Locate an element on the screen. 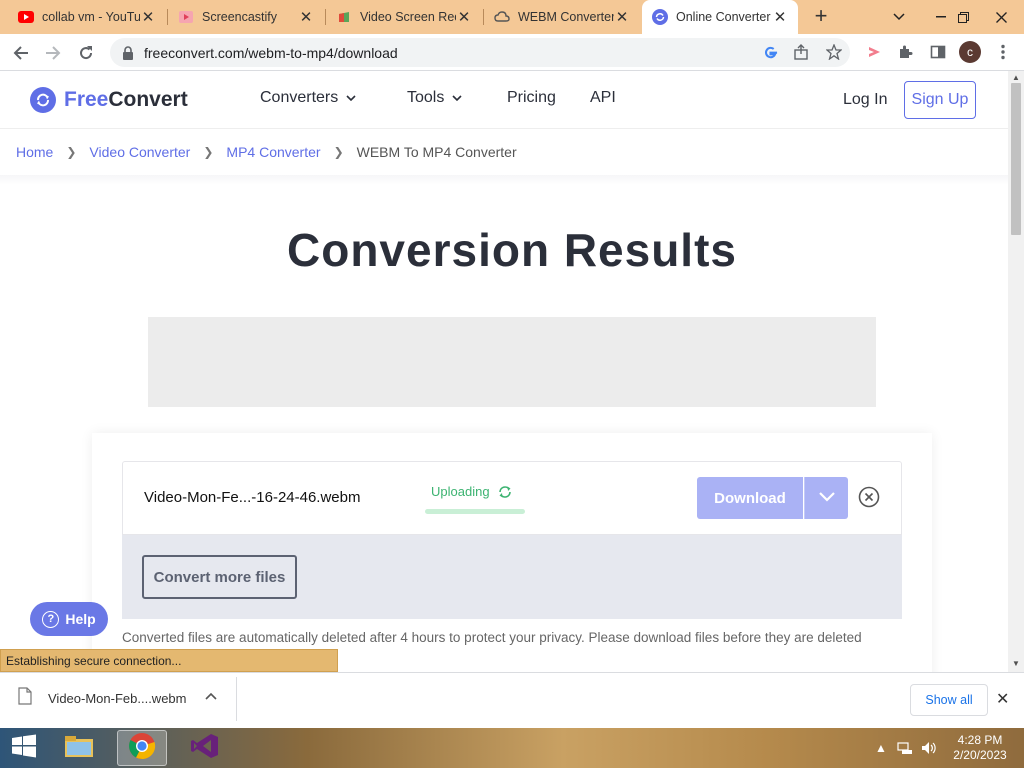 This screenshot has width=1024, height=768. url-text: freeconvert.com/webm-to-mp4/download is located at coordinates (271, 52).